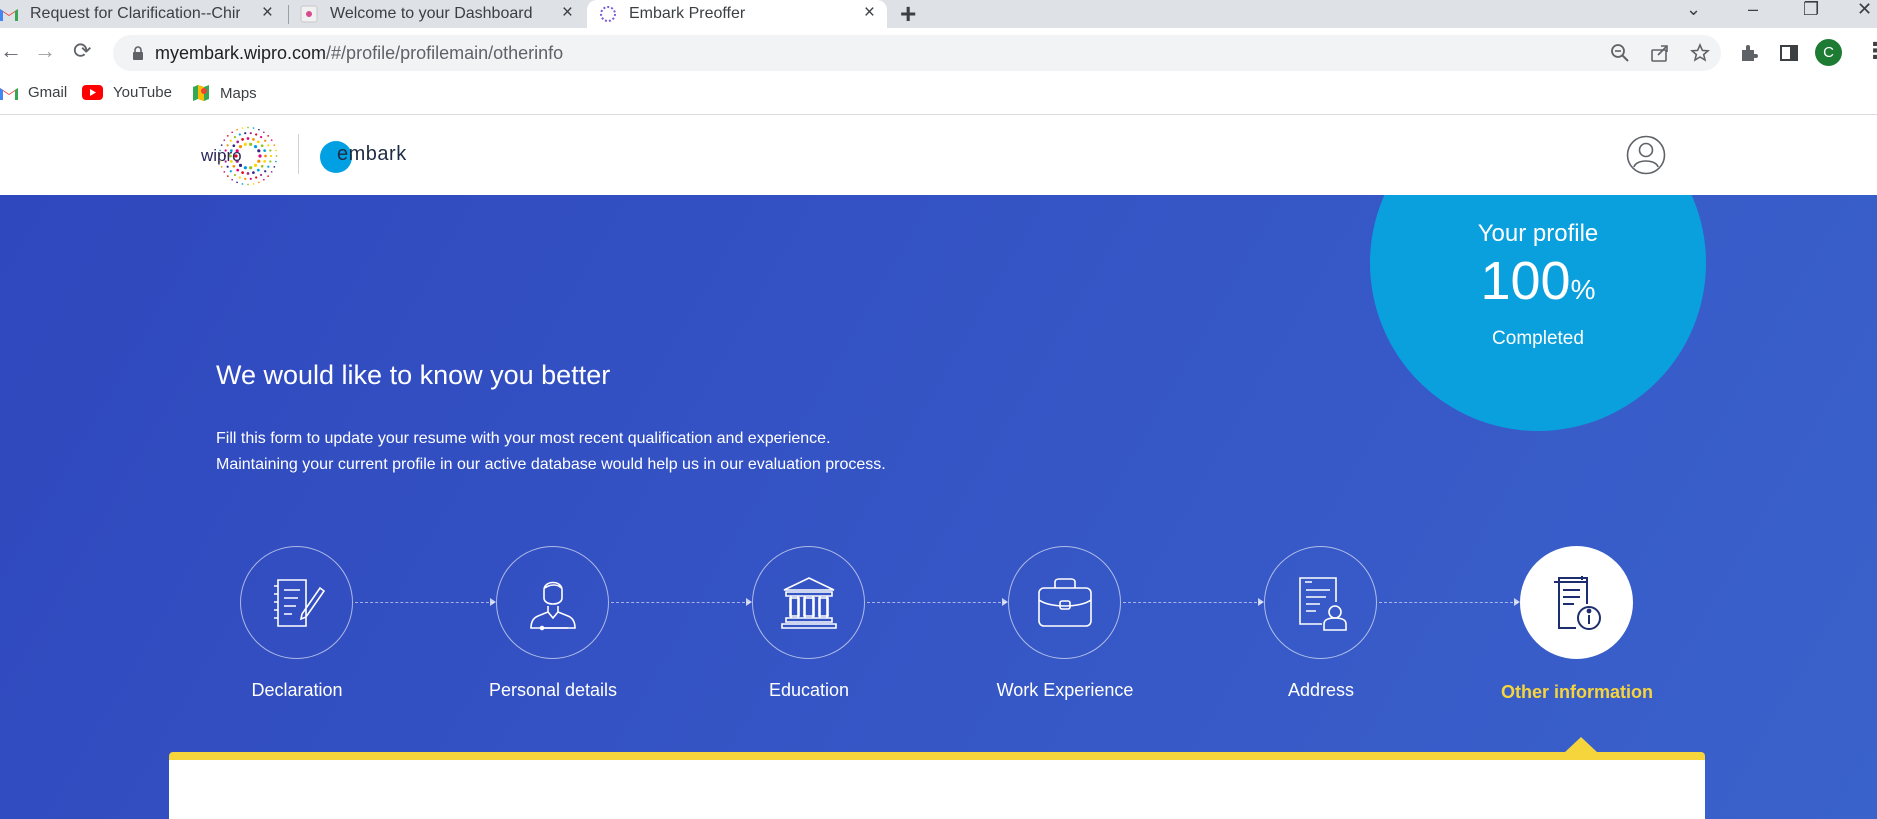 This screenshot has height=819, width=1877. What do you see at coordinates (1864, 10) in the screenshot?
I see `close-window-icon: ✕` at bounding box center [1864, 10].